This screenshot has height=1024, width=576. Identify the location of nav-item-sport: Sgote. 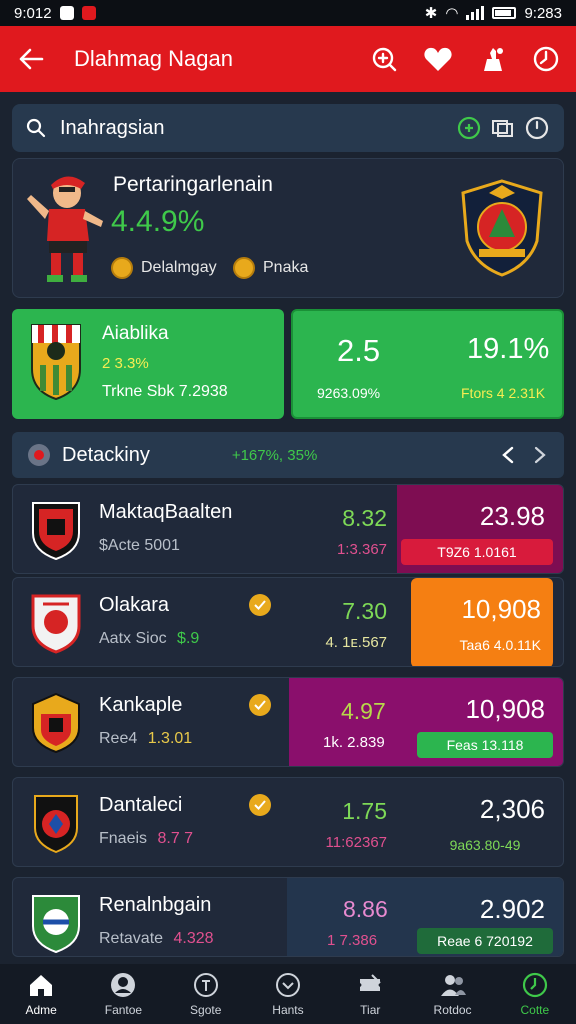
(206, 994).